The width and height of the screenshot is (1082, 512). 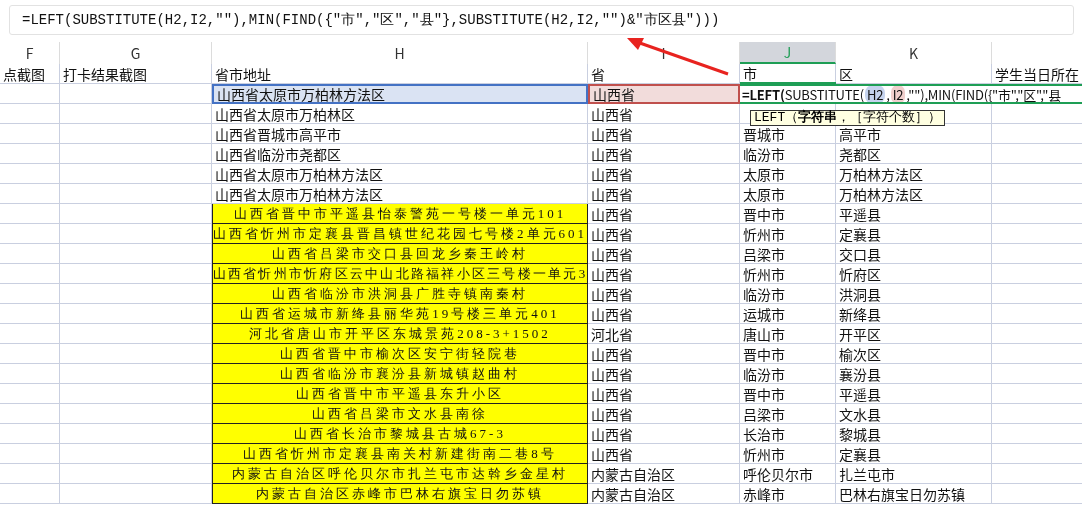 What do you see at coordinates (860, 353) in the screenshot?
I see `table-cell-text: 榆次区` at bounding box center [860, 353].